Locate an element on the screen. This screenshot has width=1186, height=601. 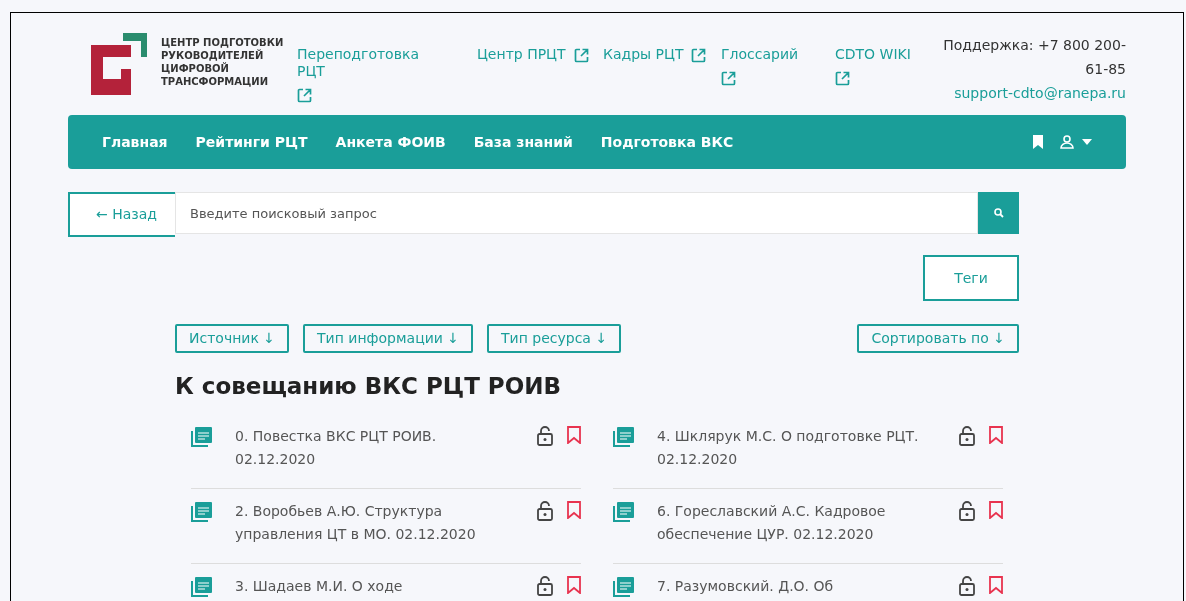
header-link: Переподготовка РЦТ is located at coordinates (372, 74).